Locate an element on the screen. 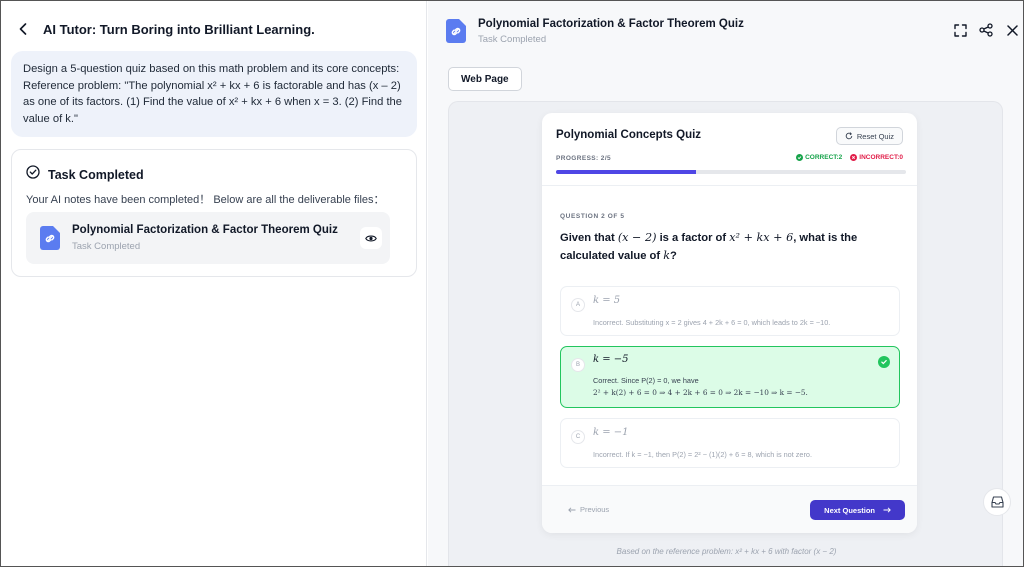 The image size is (1024, 567). score-summary: CORRECT:2 INCORRECT:0 is located at coordinates (849, 157).